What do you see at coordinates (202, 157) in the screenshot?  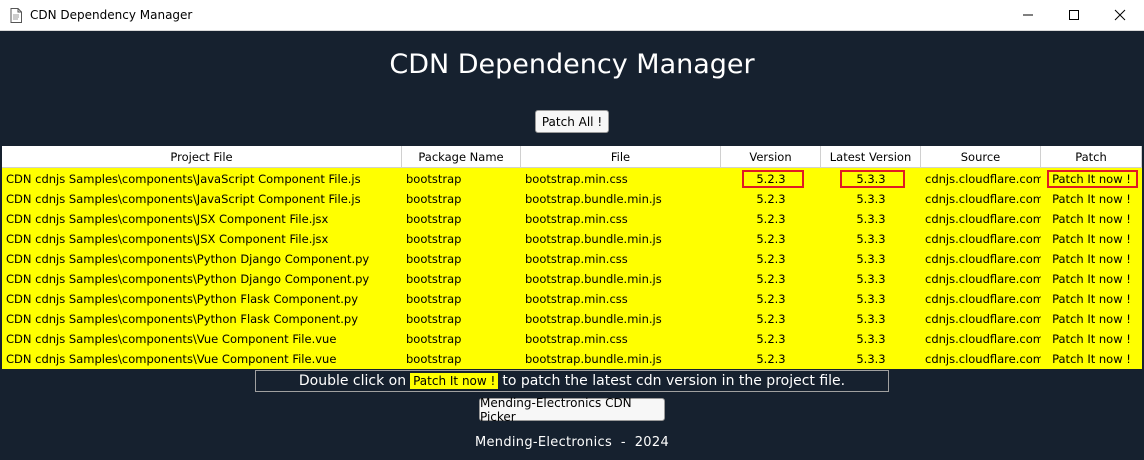 I see `column-header-project-file: Project File` at bounding box center [202, 157].